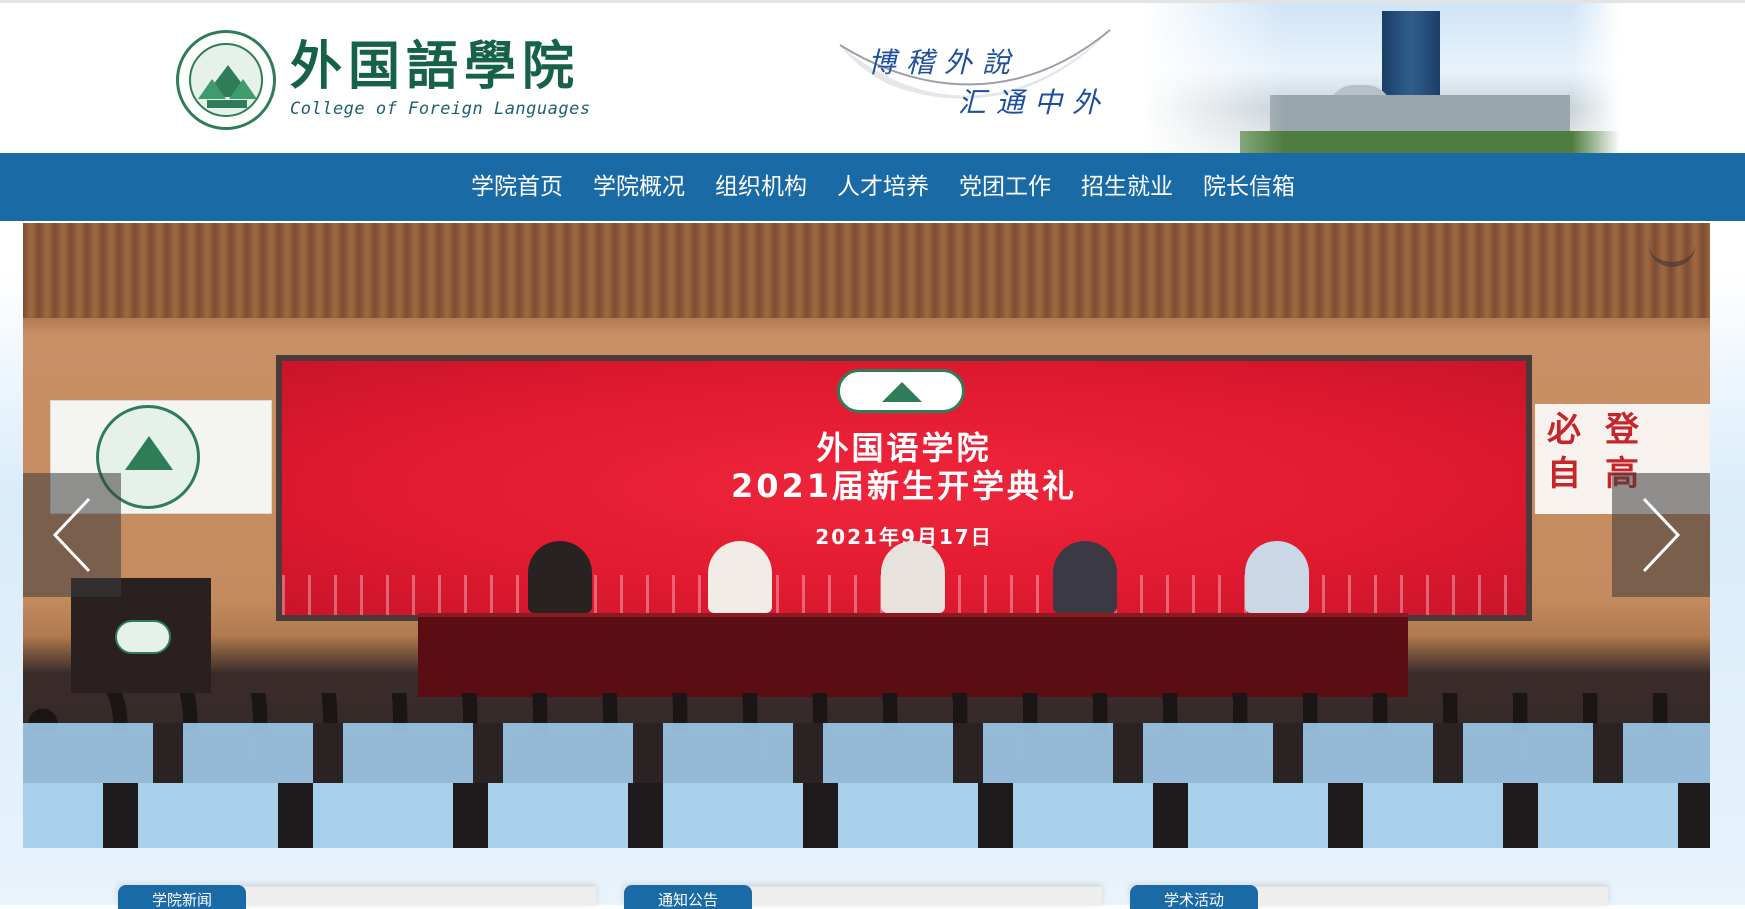 Image resolution: width=1745 pixels, height=909 pixels. I want to click on section-card-academic: 学术活动, so click(1369, 897).